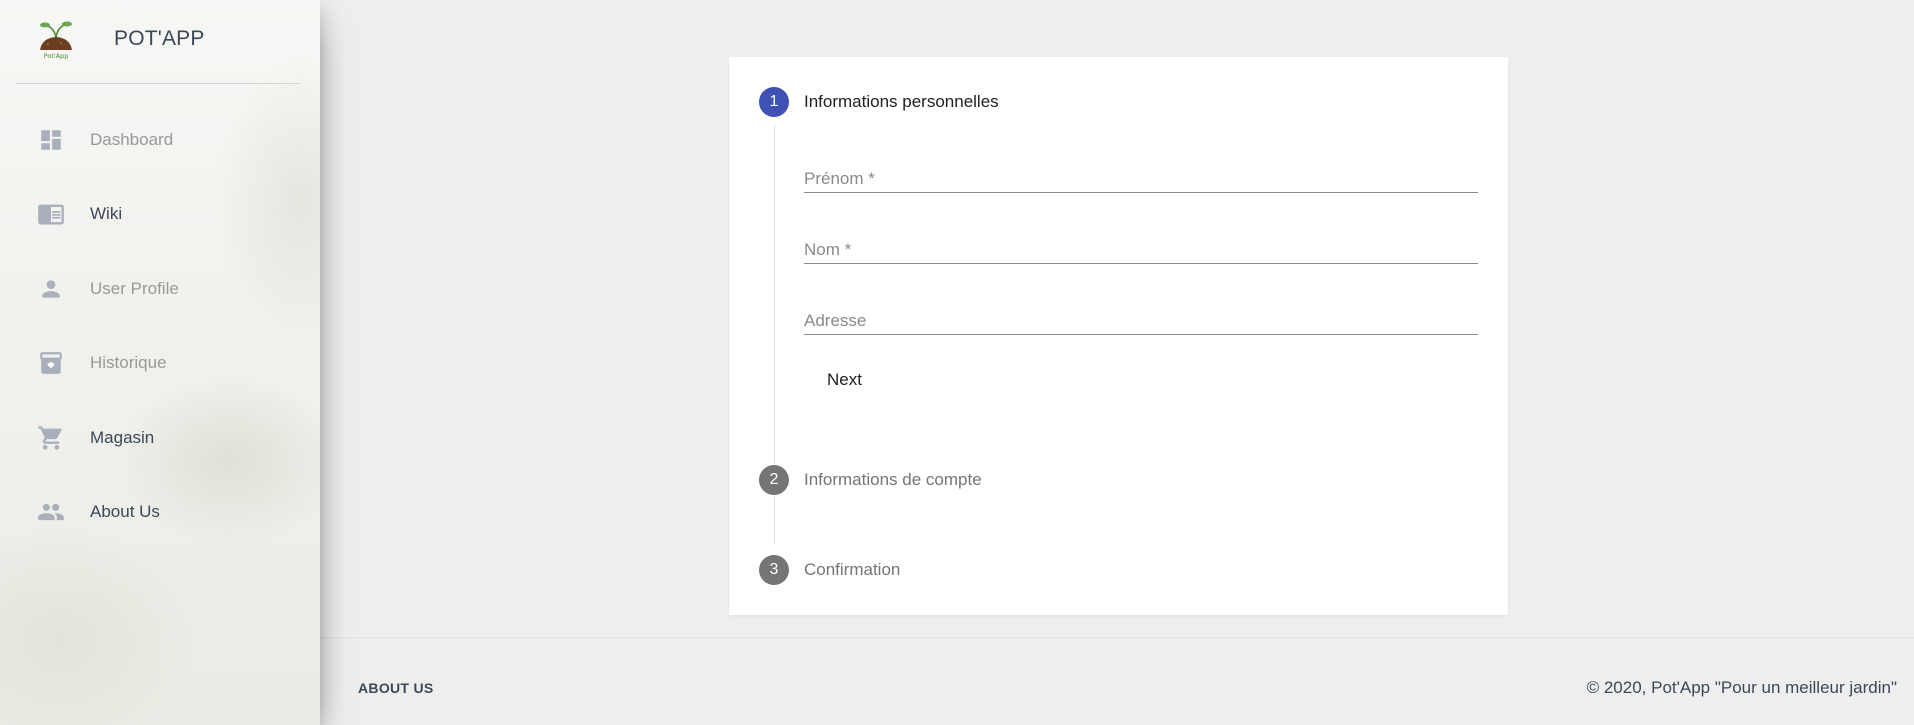 The height and width of the screenshot is (725, 1914). What do you see at coordinates (51, 512) in the screenshot?
I see `people-icon` at bounding box center [51, 512].